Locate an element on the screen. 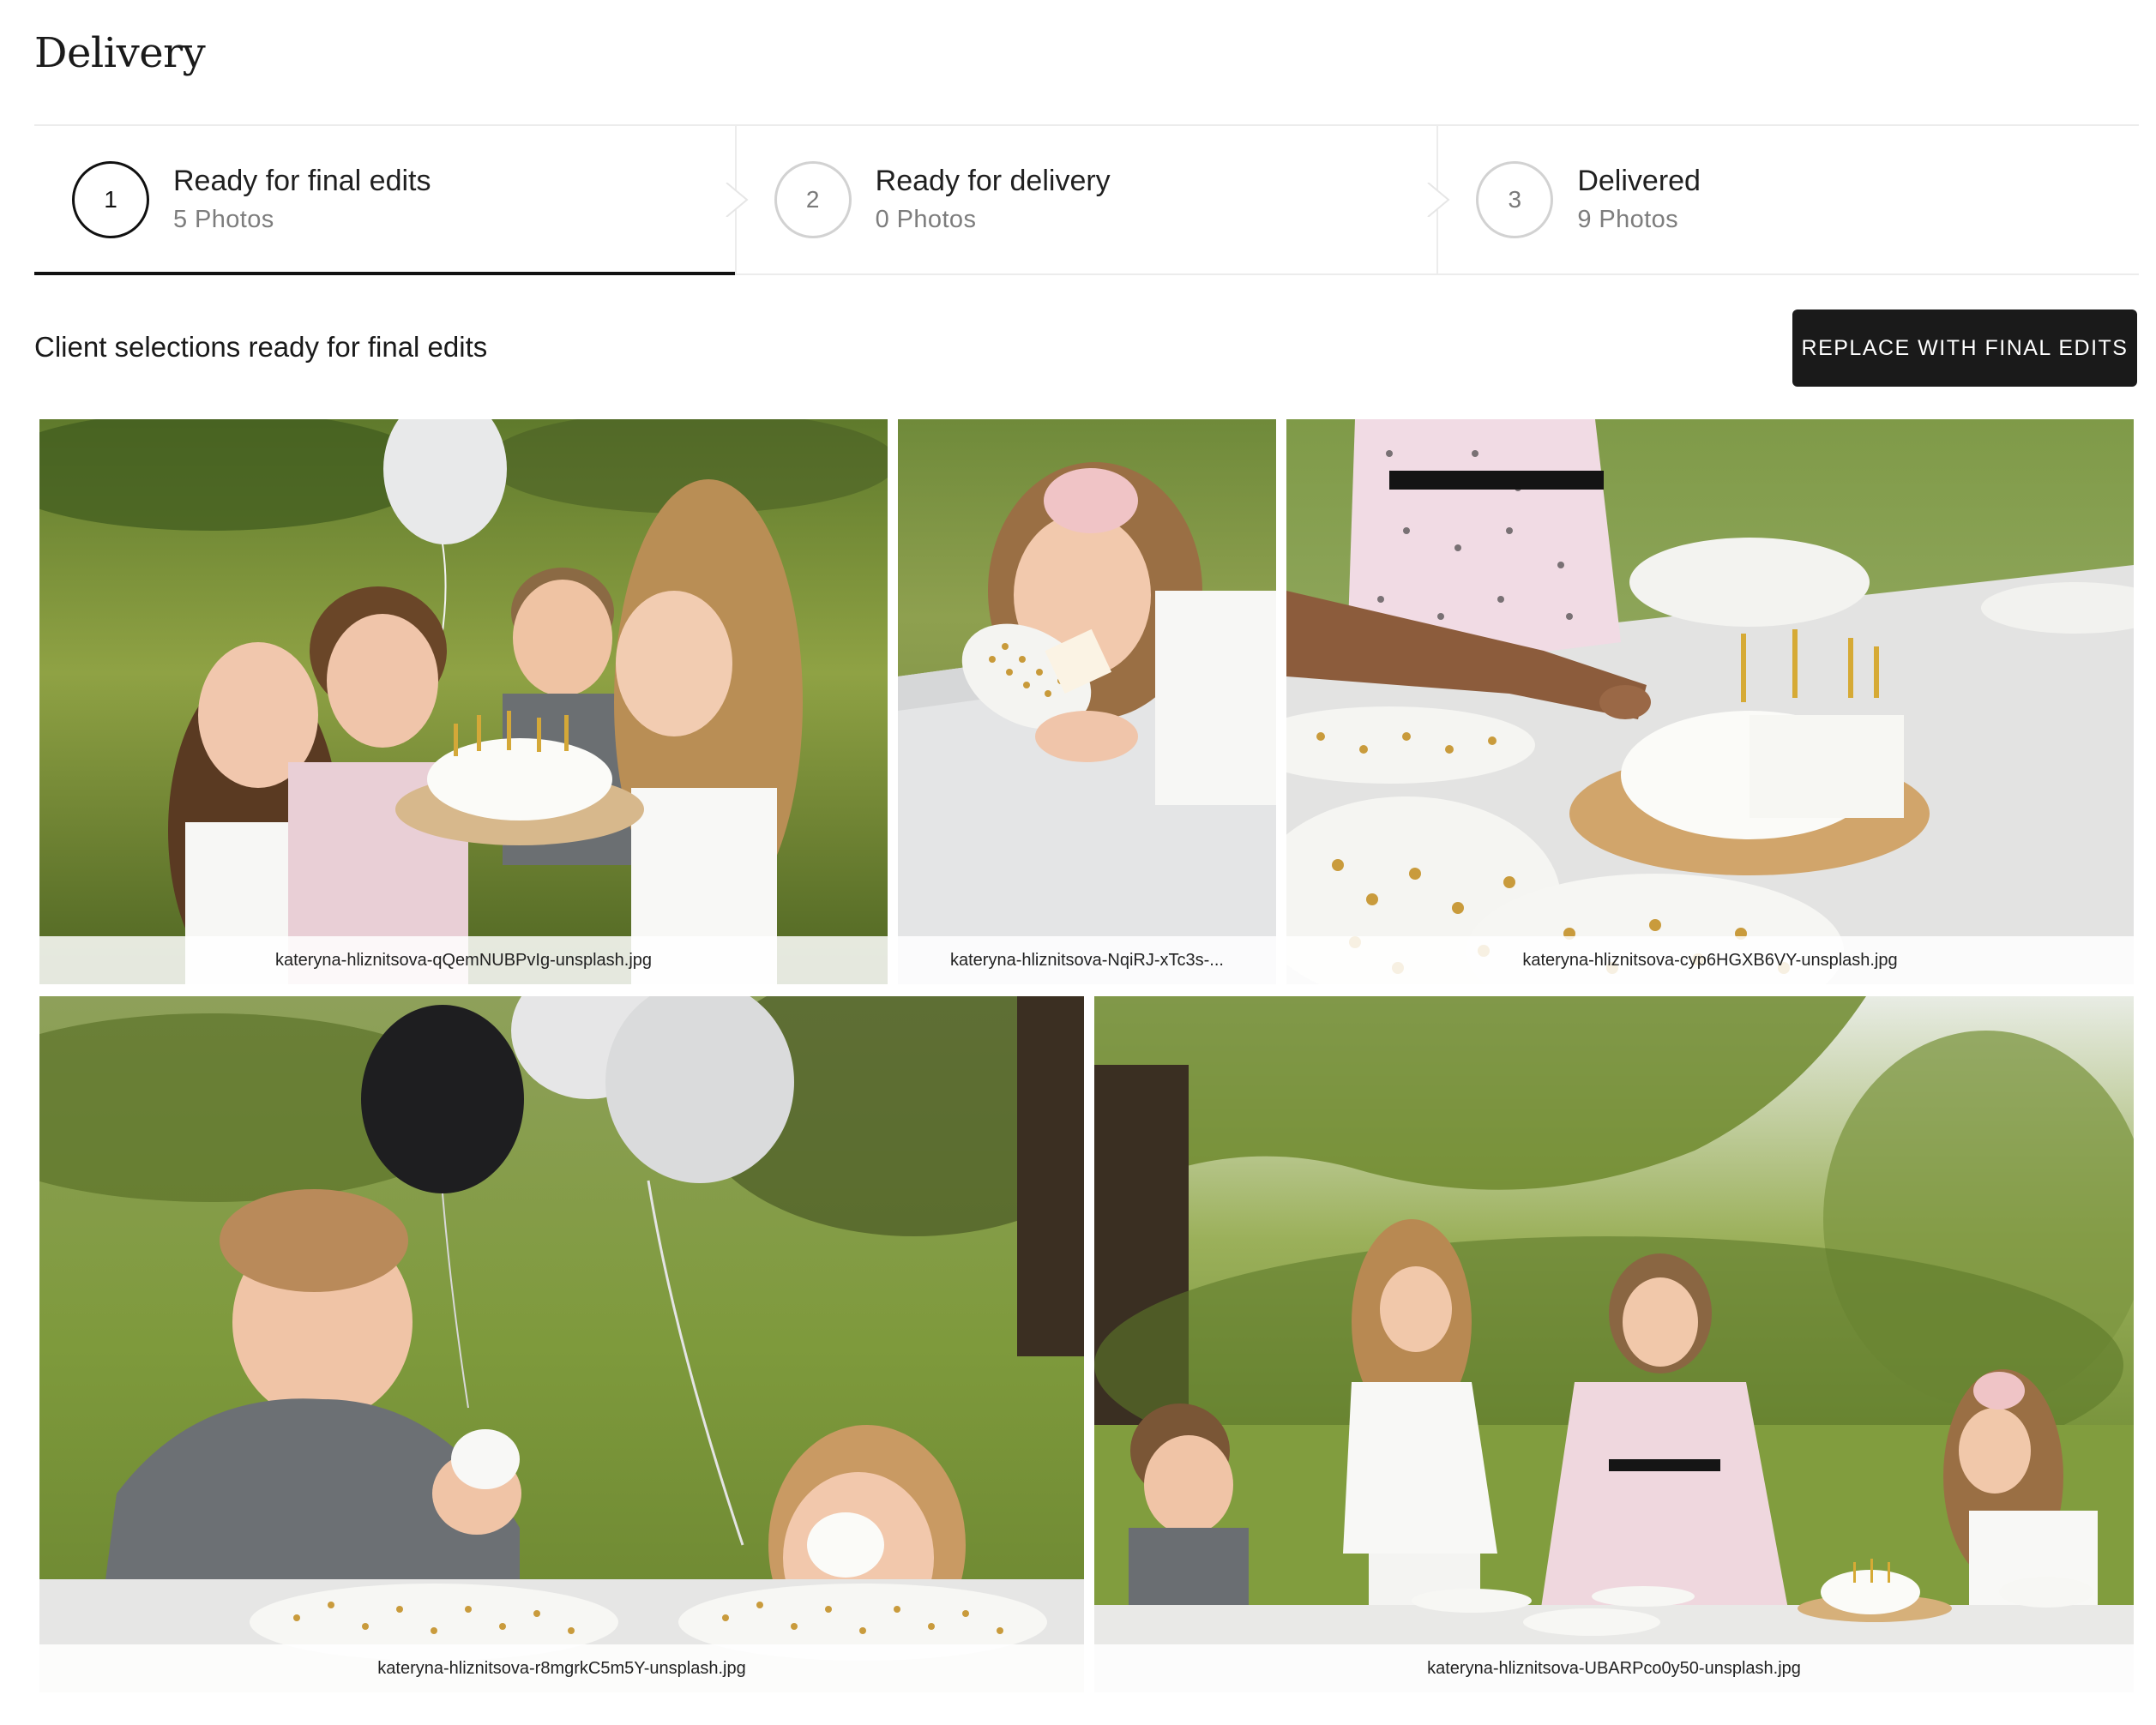 Image resolution: width=2156 pixels, height=1725 pixels. step-label: Ready for delivery is located at coordinates (993, 181).